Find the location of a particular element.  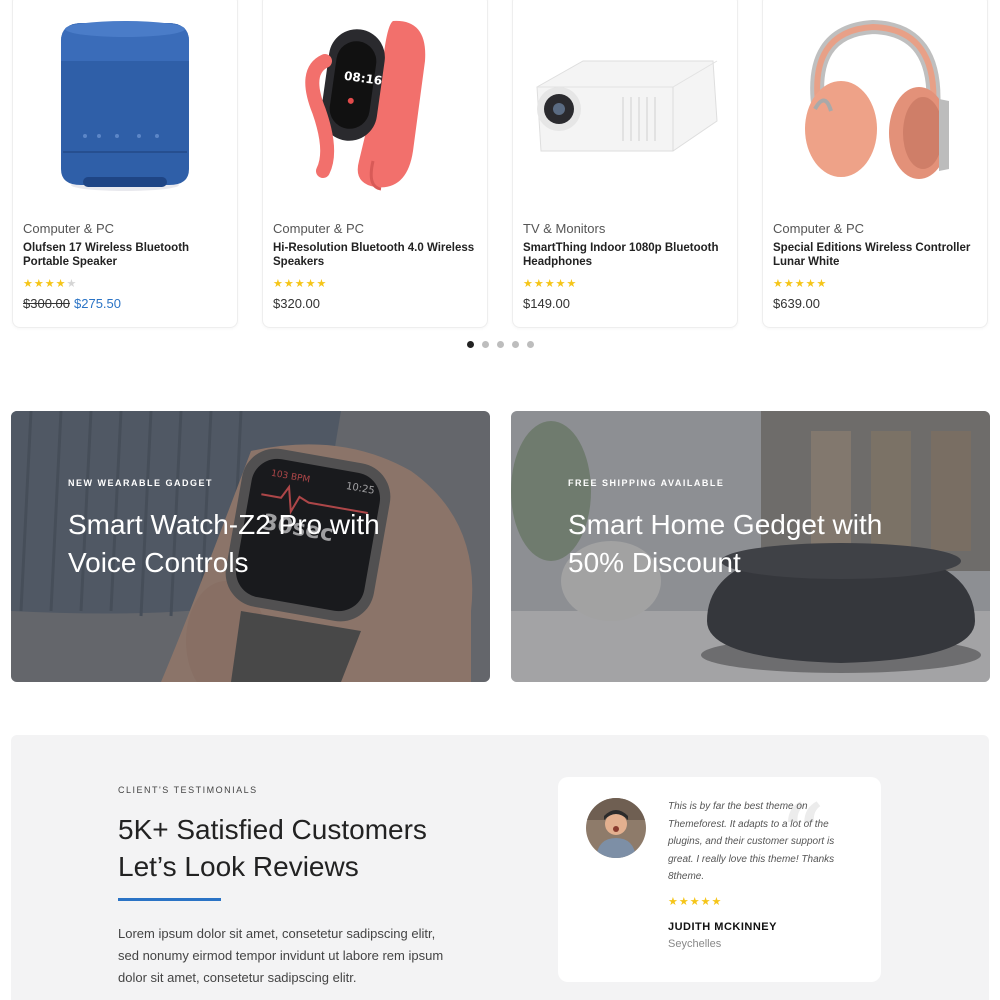

smart-watch-photo: 103 BPM 10:25 30sec is located at coordinates (250, 546).